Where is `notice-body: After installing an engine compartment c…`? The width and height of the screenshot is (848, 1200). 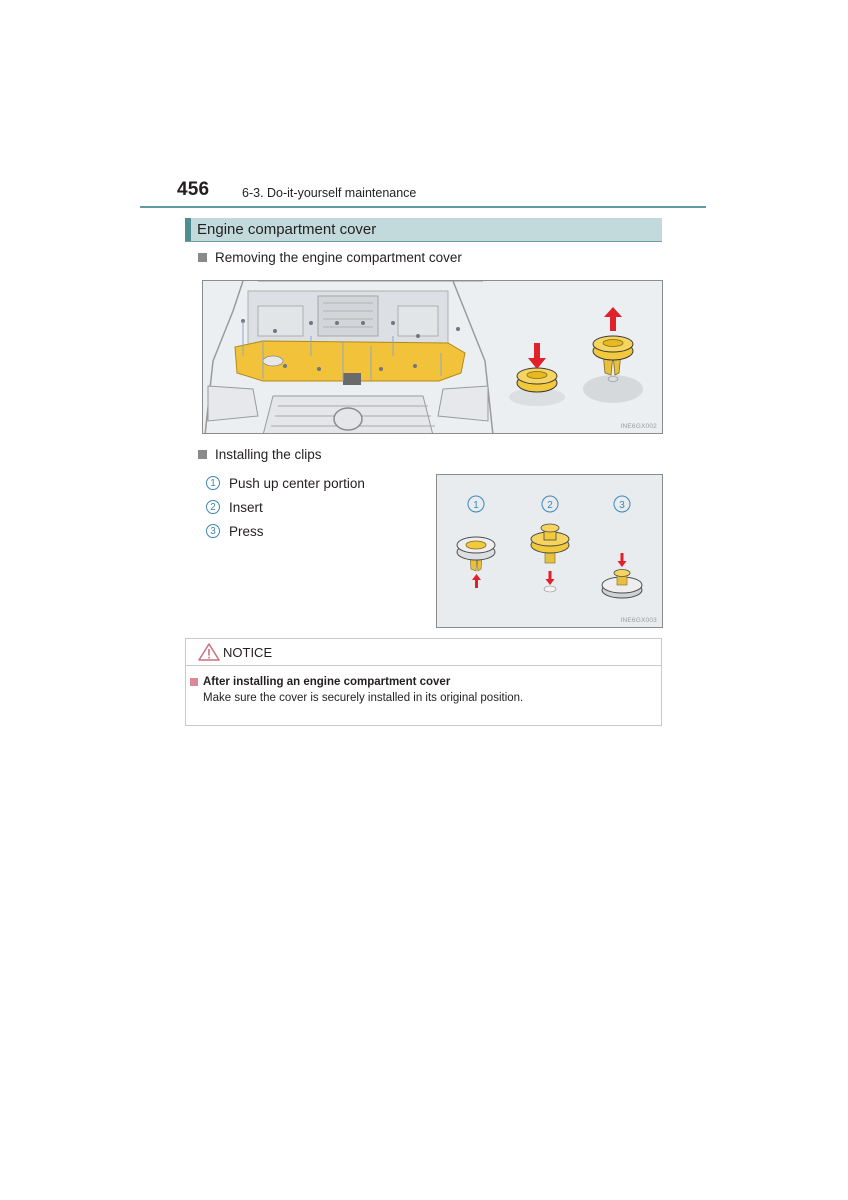
notice-body: After installing an engine compartment c… is located at coordinates (423, 685).